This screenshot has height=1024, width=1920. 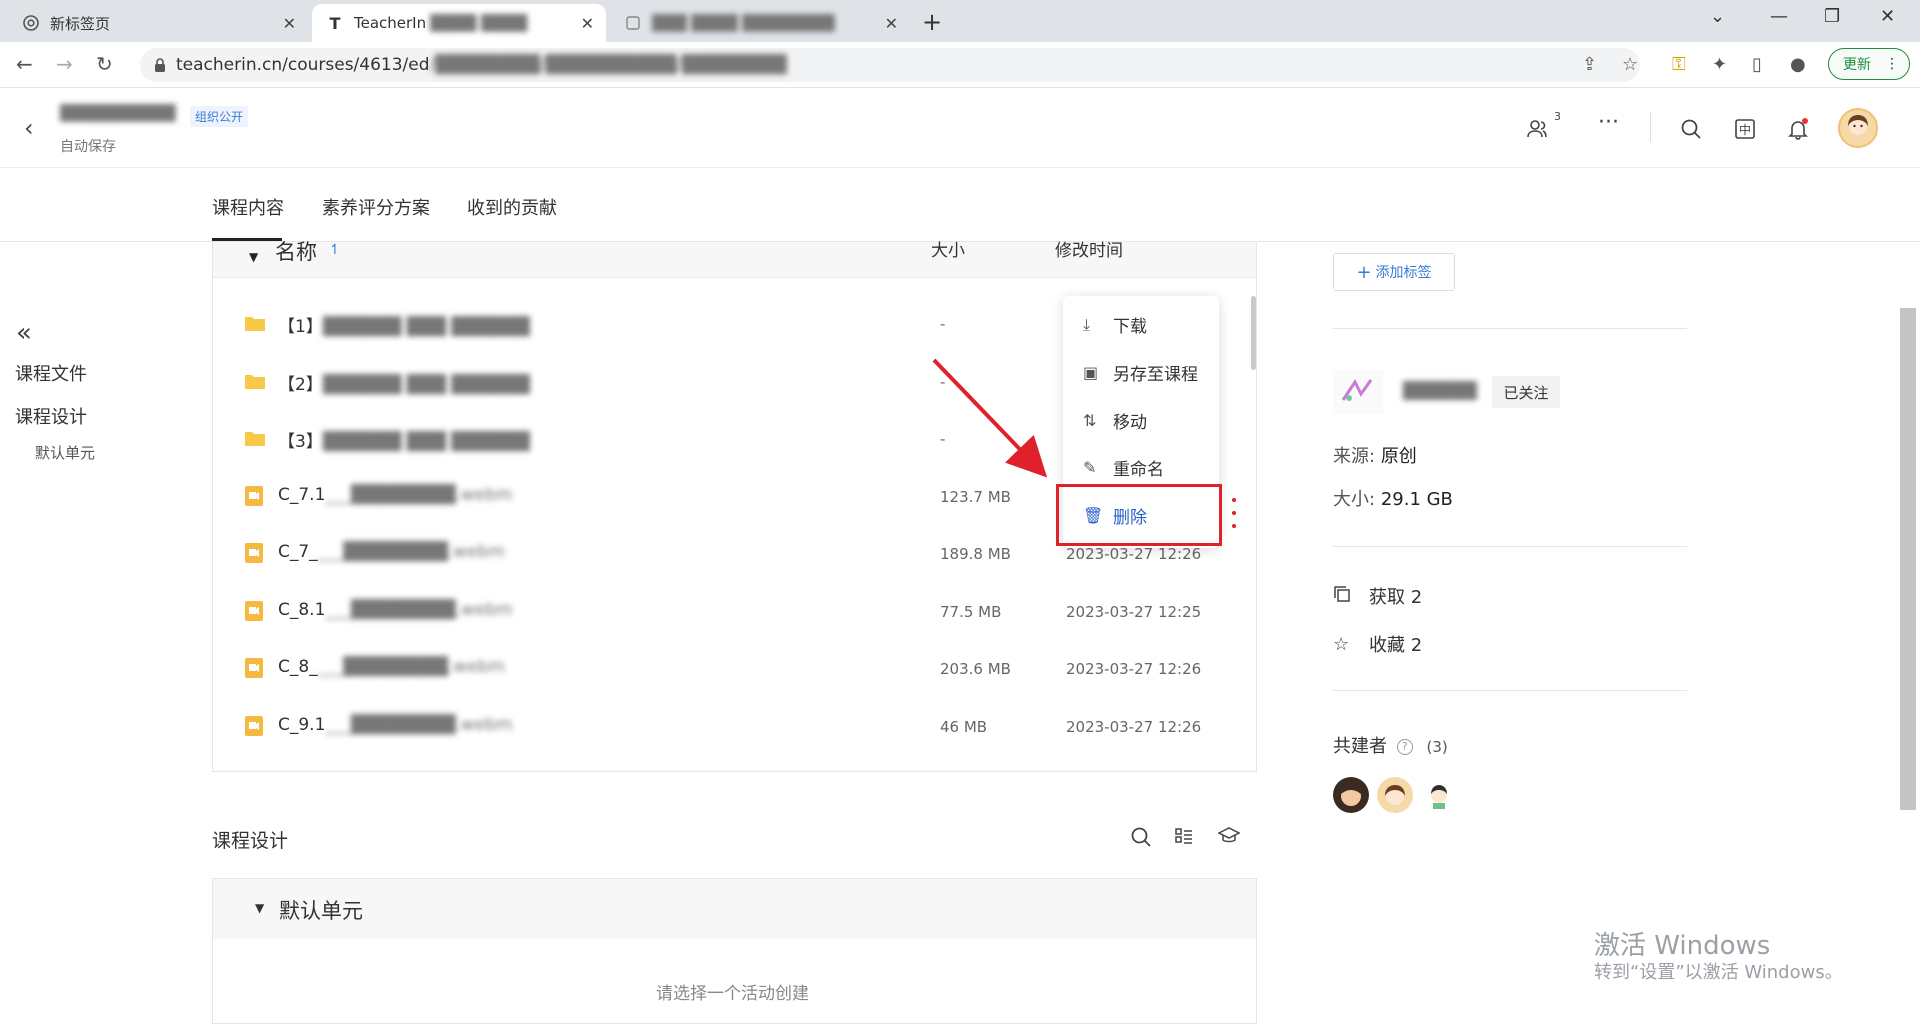 I want to click on windows-activation-subtitle: 转到“设置”以激活 Windows。, so click(x=1718, y=972).